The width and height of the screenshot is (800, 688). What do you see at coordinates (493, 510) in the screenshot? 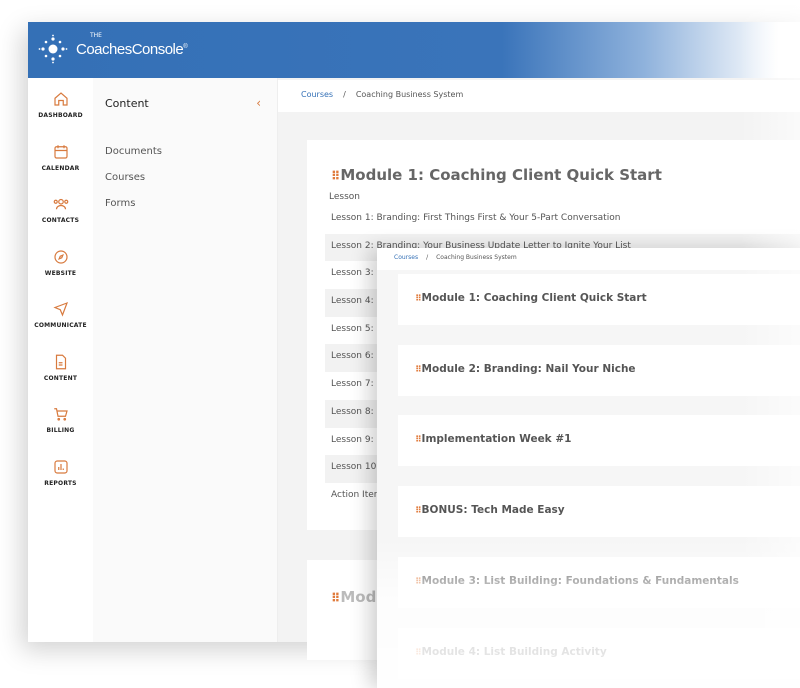
I see `module-title: BONUS: Tech Made Easy` at bounding box center [493, 510].